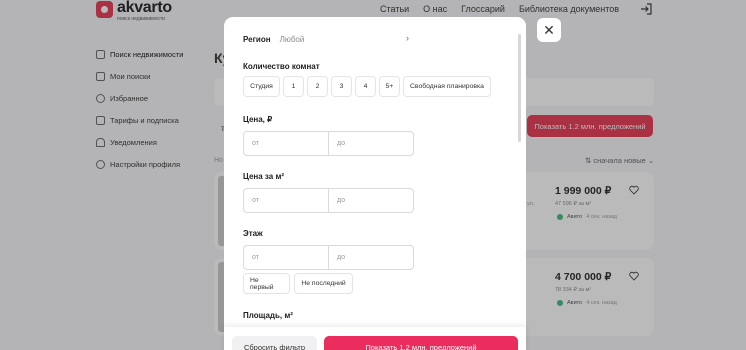 This screenshot has width=746, height=350. Describe the element at coordinates (371, 200) in the screenshot. I see `price-per-m2-to-input: до` at that location.